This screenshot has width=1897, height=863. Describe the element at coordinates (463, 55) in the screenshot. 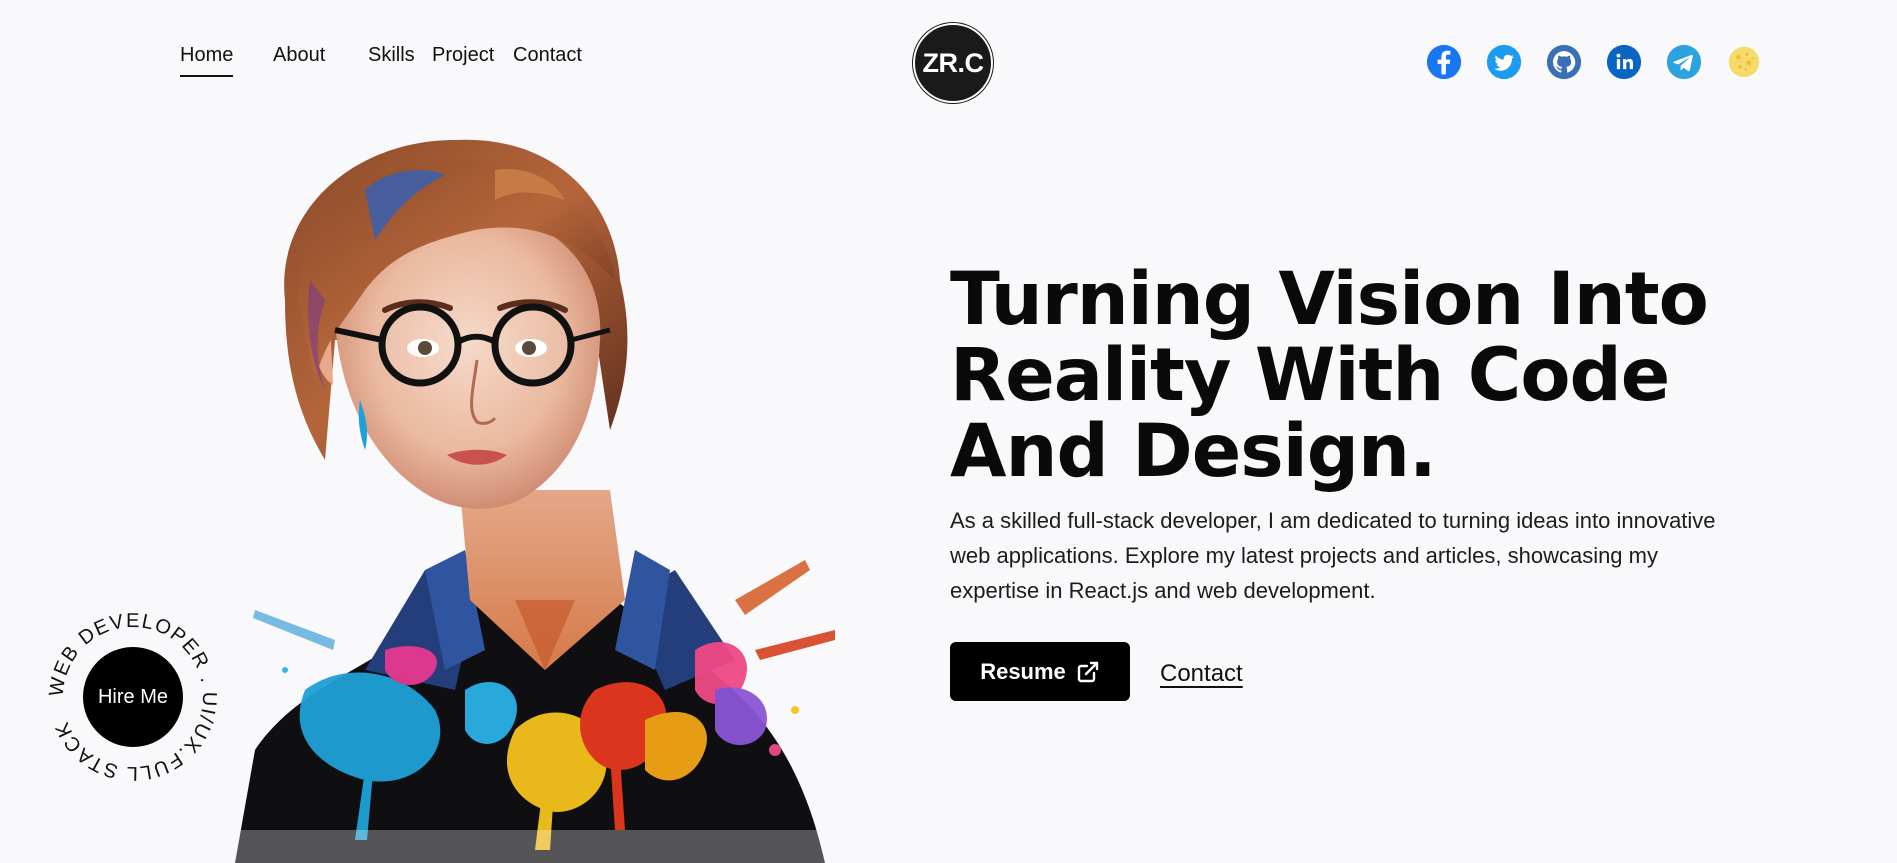

I see `nav-project: Project` at that location.